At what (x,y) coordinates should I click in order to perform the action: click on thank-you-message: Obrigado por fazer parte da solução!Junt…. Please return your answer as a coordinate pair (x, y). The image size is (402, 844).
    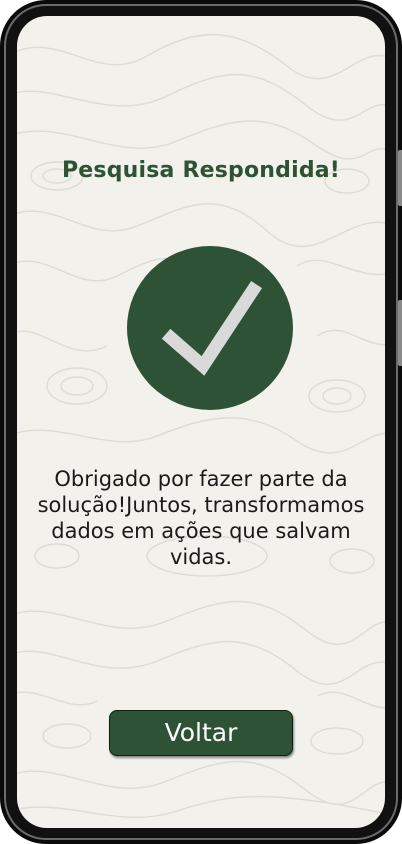
    Looking at the image, I should click on (201, 518).